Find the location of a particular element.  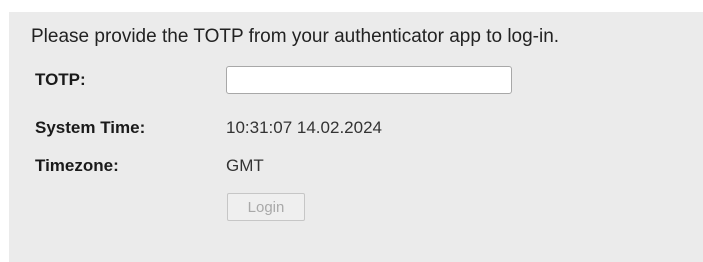

totp-input is located at coordinates (369, 80).